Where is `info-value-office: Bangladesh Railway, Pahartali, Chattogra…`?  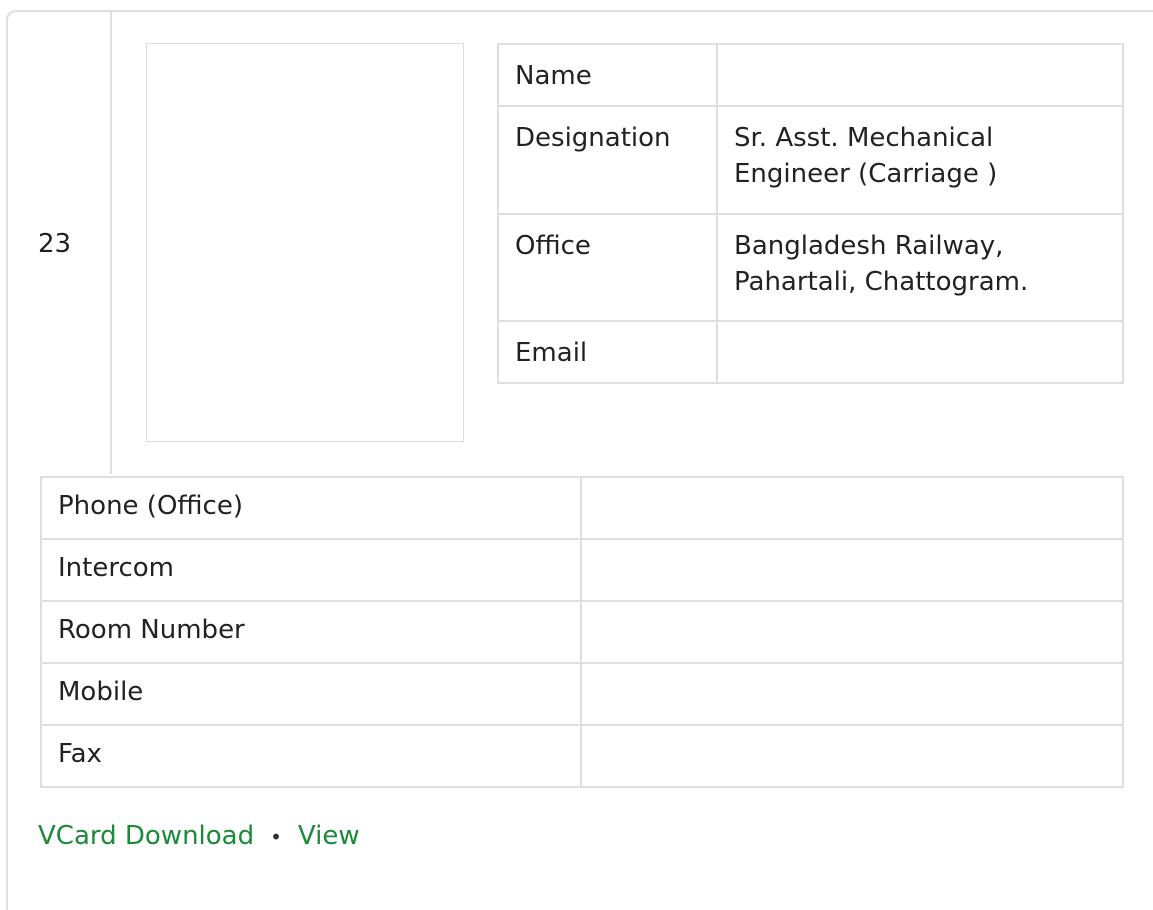
info-value-office: Bangladesh Railway, Pahartali, Chattogra… is located at coordinates (920, 267).